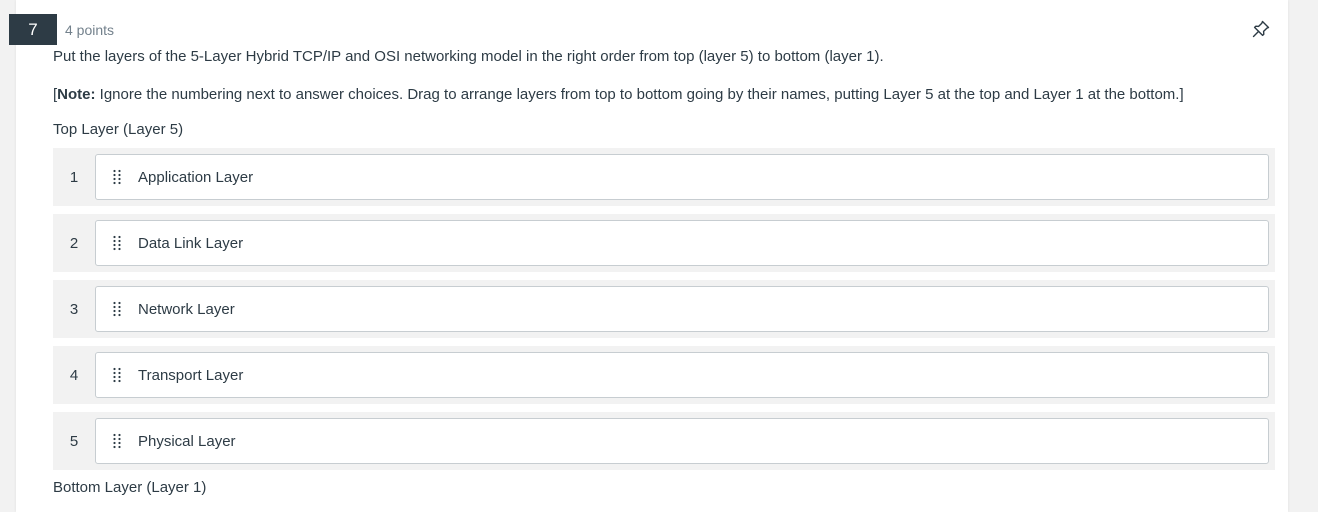 Image resolution: width=1318 pixels, height=512 pixels. I want to click on list-item: 2 Data Link Layer, so click(664, 243).